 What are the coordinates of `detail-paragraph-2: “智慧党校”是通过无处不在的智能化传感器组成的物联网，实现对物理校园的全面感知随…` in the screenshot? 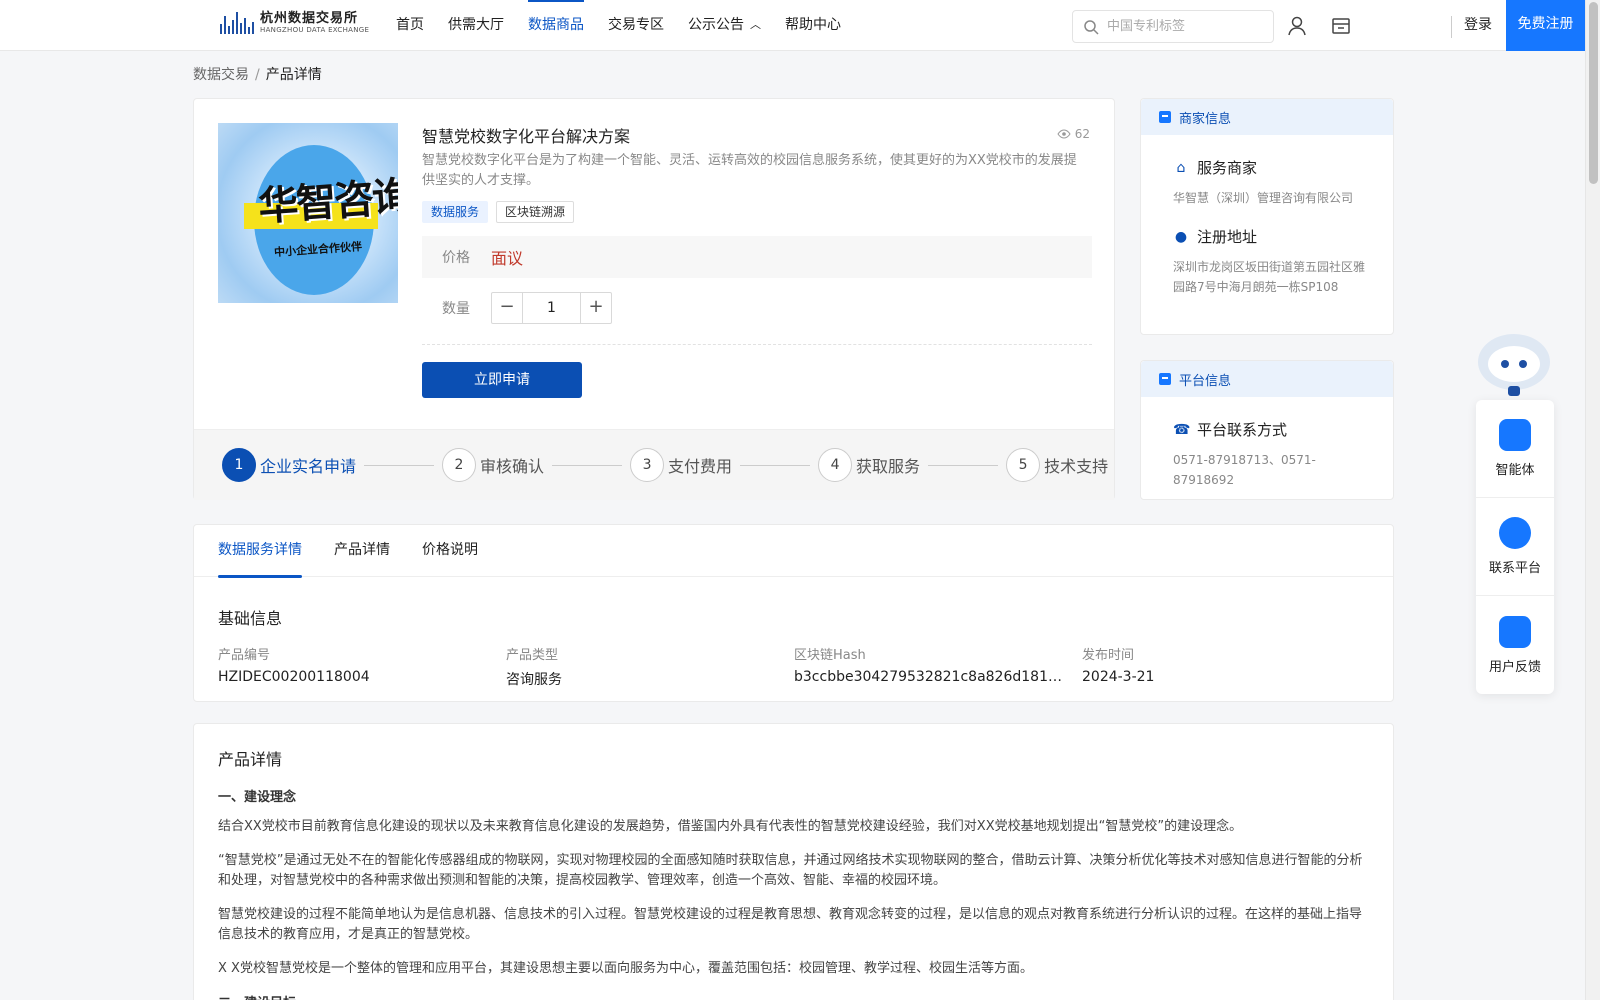 It's located at (790, 870).